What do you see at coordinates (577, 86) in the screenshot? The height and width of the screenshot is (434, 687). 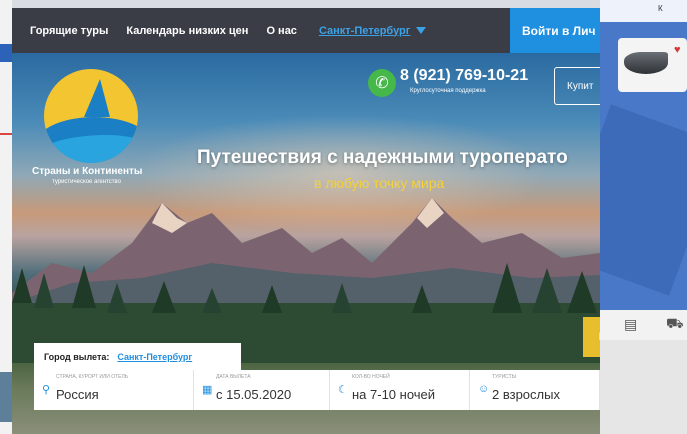 I see `buy-button: Купит` at bounding box center [577, 86].